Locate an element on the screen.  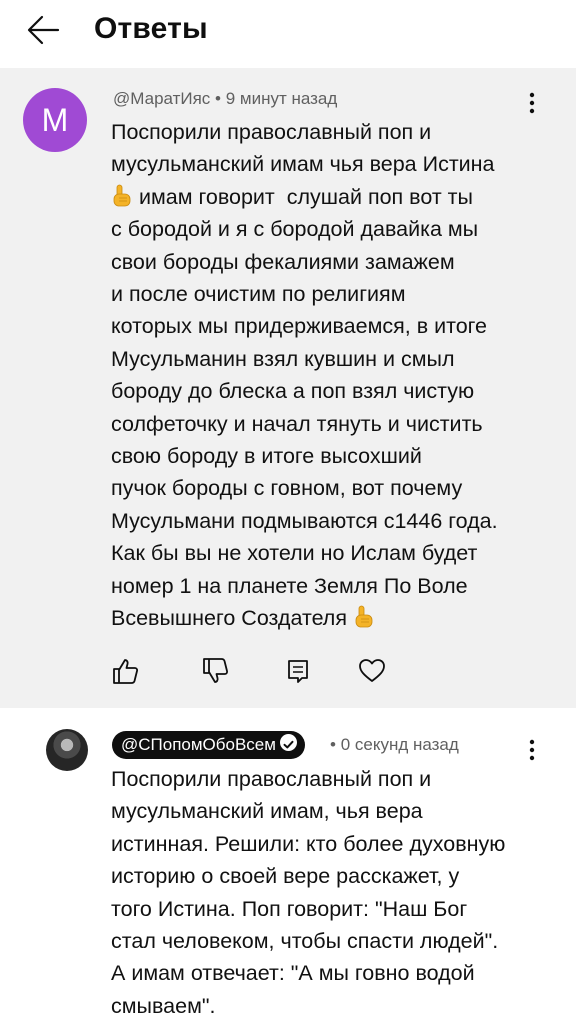
comment-line: свою бороду в итоге высохший is located at coordinates (266, 456).